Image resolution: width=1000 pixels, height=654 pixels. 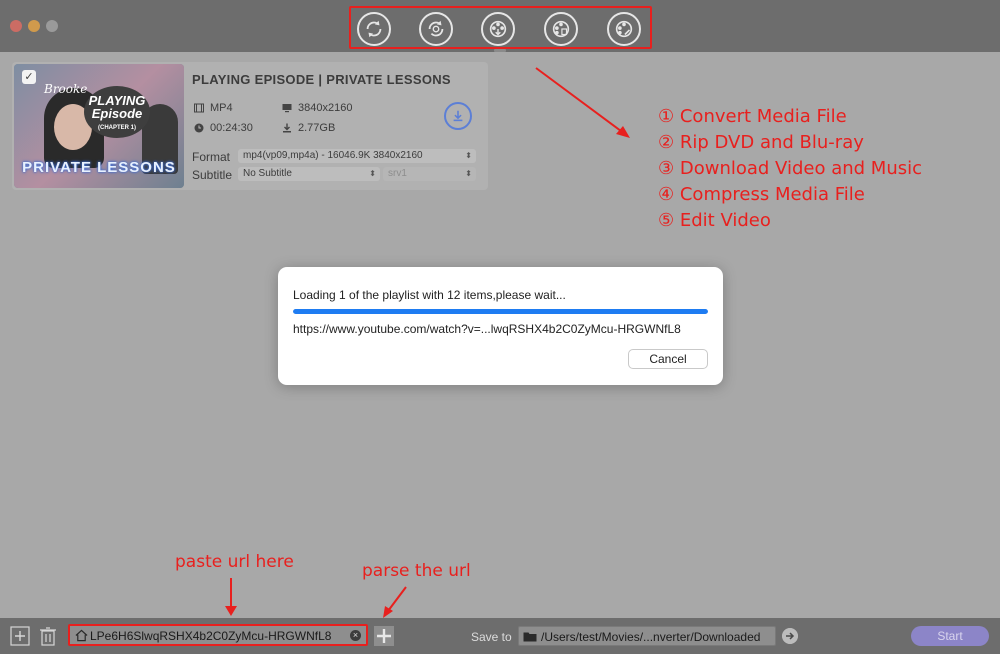 What do you see at coordinates (668, 359) in the screenshot?
I see `cancel-button: Cancel` at bounding box center [668, 359].